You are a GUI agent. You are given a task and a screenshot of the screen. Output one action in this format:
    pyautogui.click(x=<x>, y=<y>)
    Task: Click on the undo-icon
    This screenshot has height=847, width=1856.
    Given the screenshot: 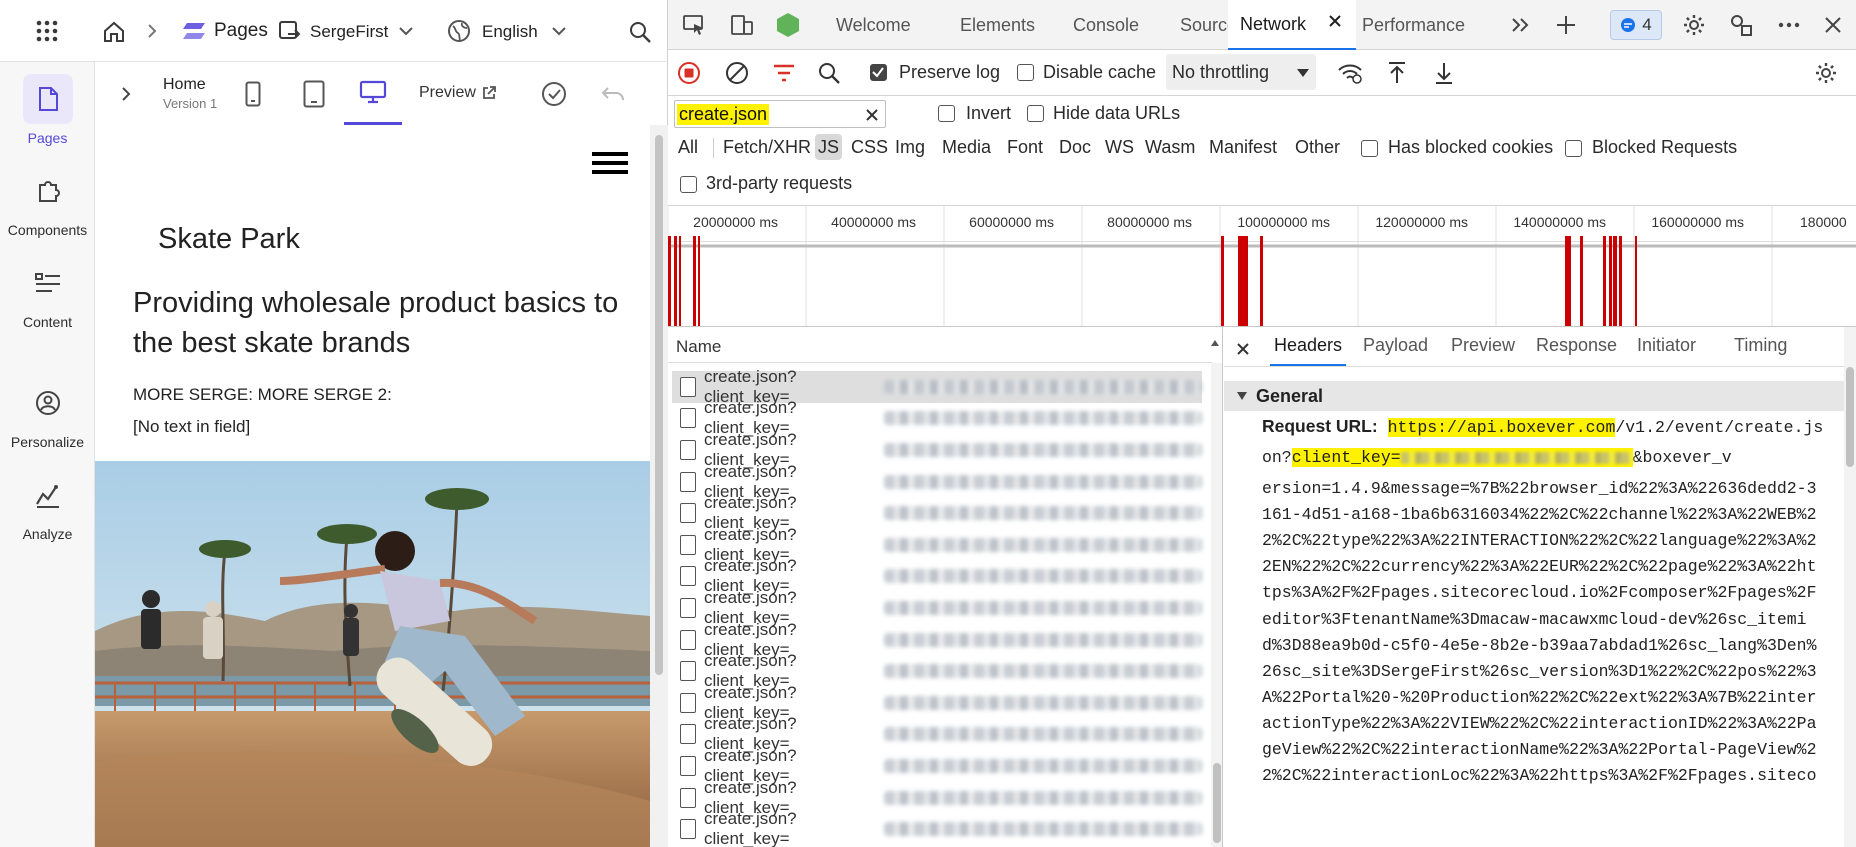 What is the action you would take?
    pyautogui.click(x=613, y=94)
    